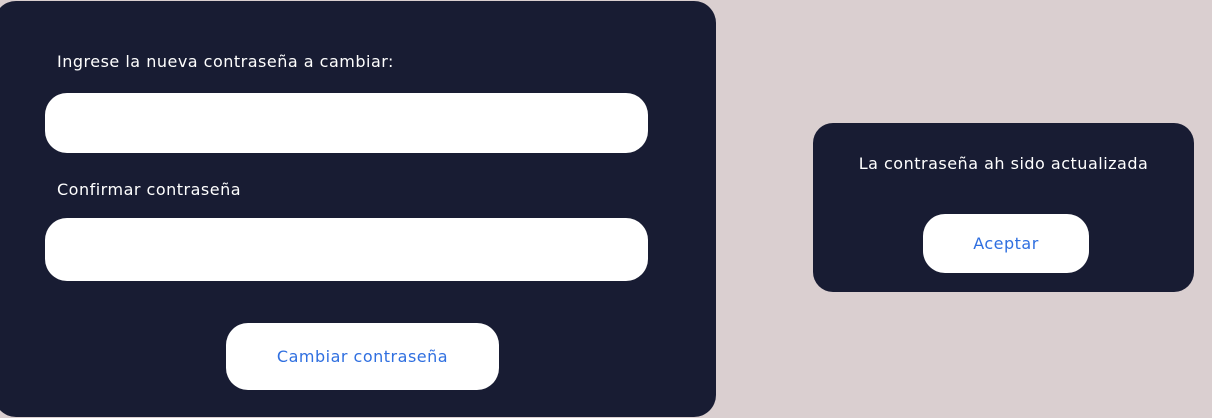 The width and height of the screenshot is (1212, 418). I want to click on accept-button: Aceptar, so click(1006, 243).